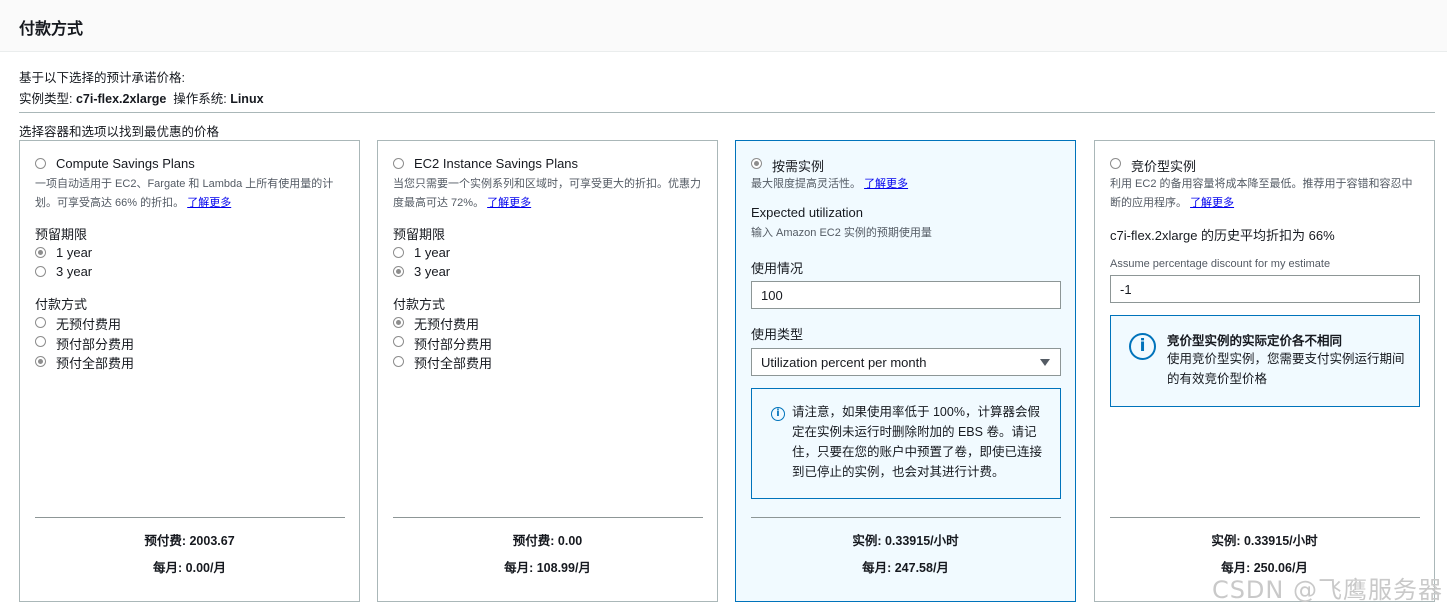 This screenshot has width=1447, height=613. I want to click on monthly-cost: 每月: 0.00/月, so click(189, 568).